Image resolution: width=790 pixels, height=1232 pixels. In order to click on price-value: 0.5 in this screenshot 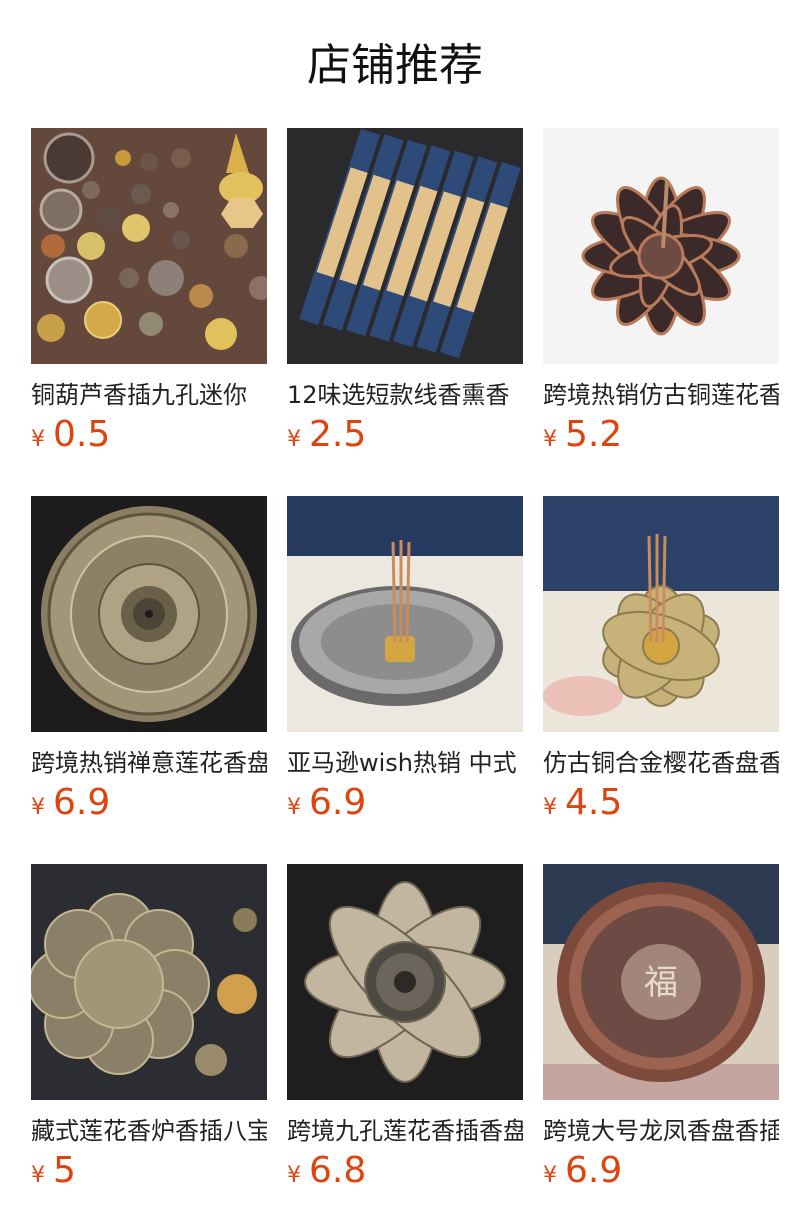, I will do `click(82, 434)`.